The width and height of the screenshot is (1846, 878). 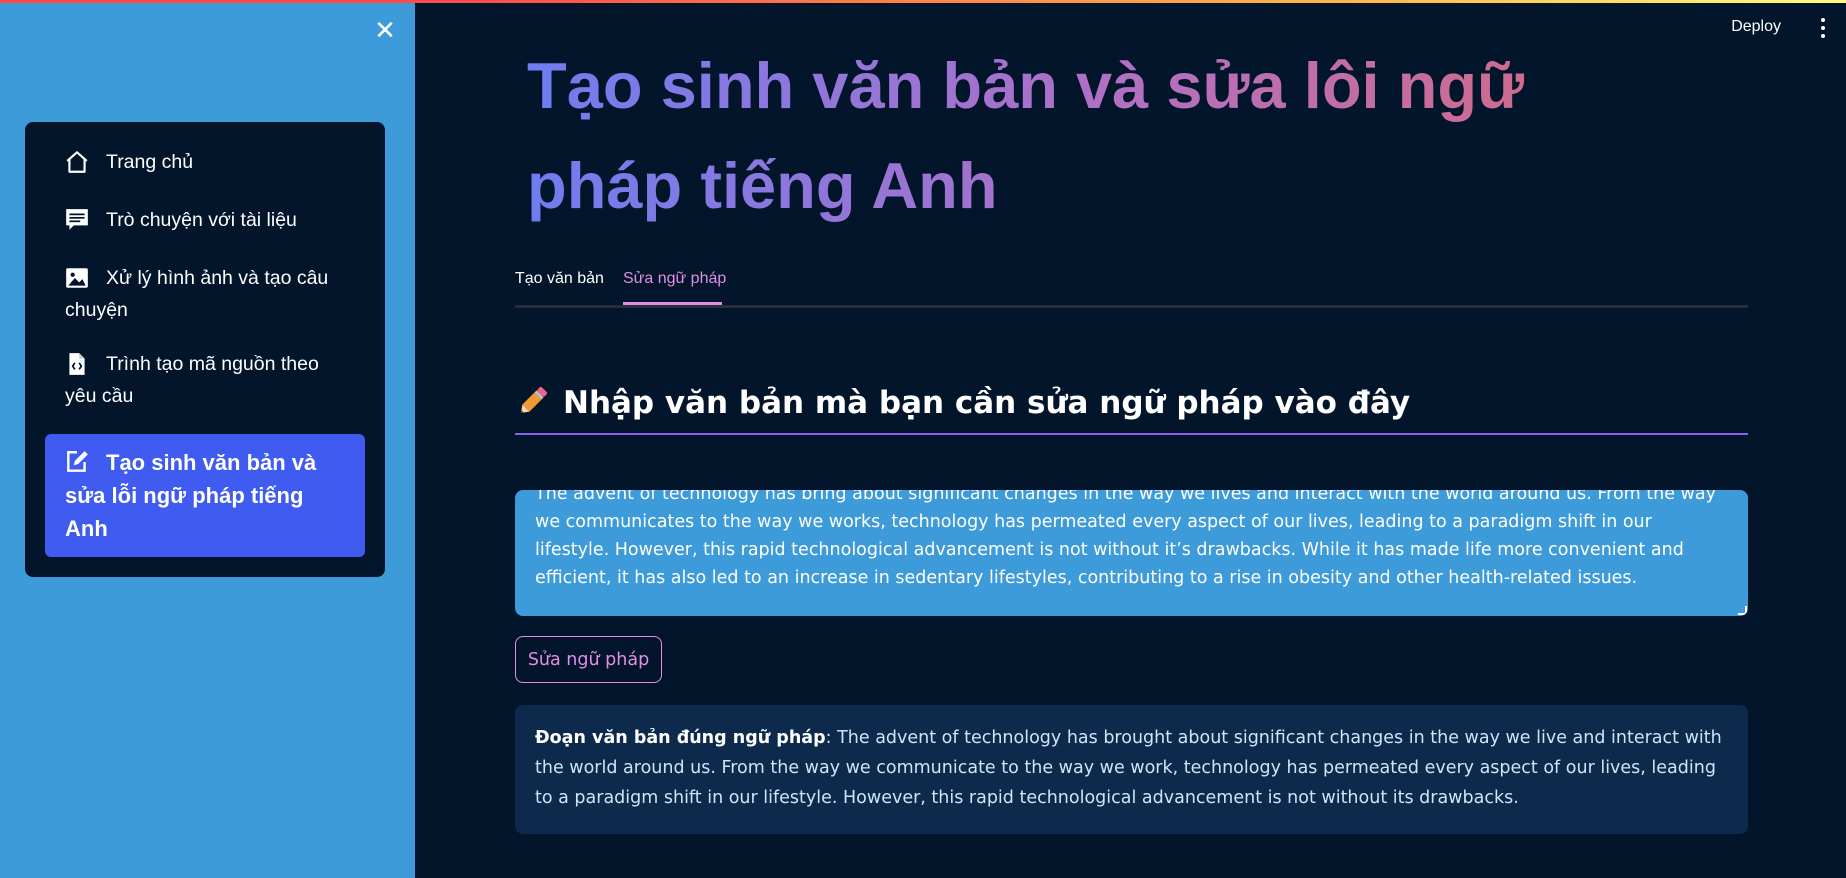 What do you see at coordinates (77, 219) in the screenshot?
I see `chat-icon` at bounding box center [77, 219].